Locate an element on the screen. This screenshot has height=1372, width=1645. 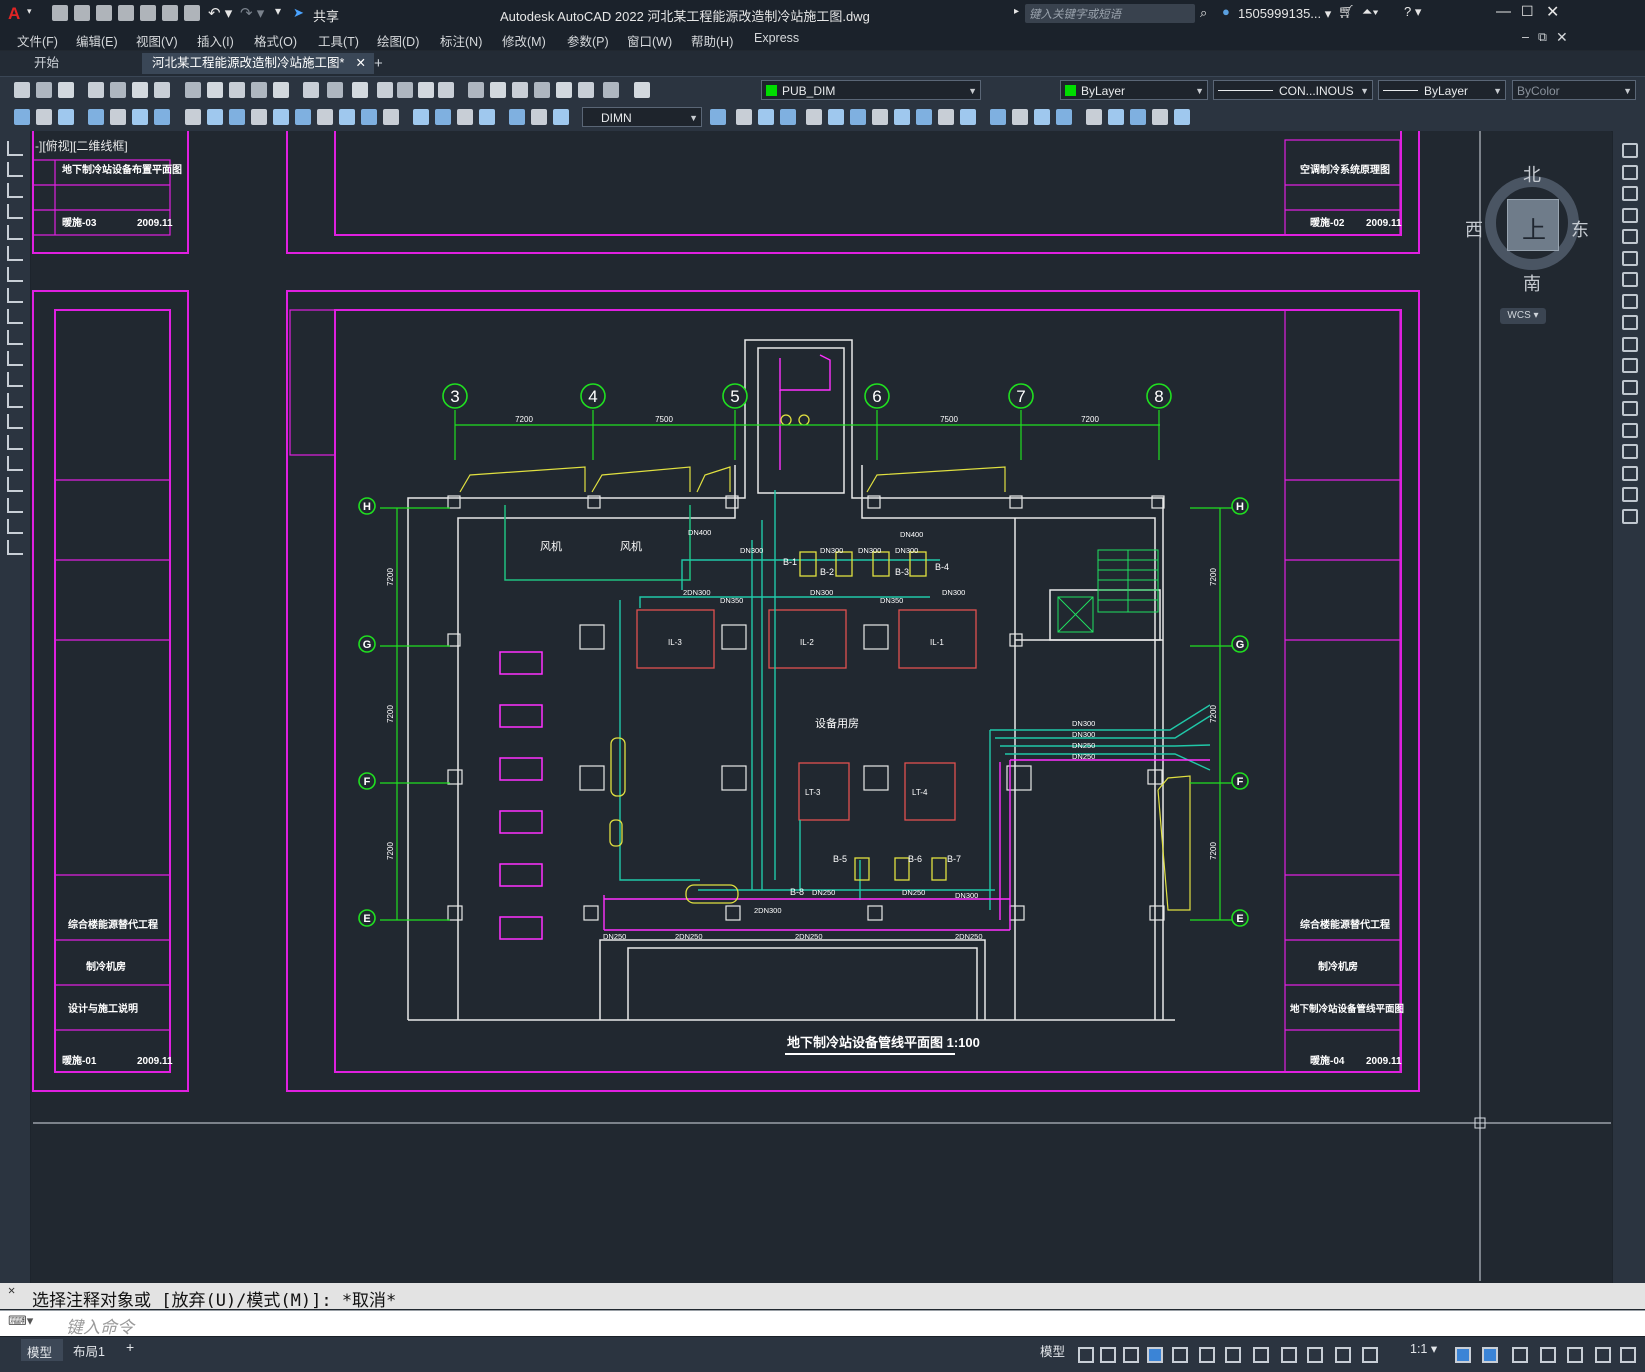
cart-icon: 🛒︎ is located at coordinates (1346, 12).